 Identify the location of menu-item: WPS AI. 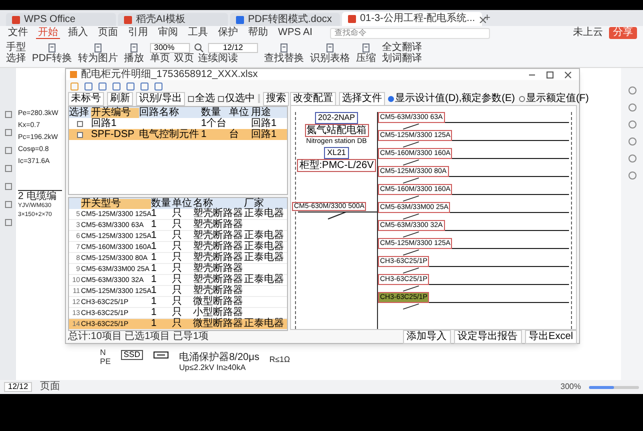
(295, 33).